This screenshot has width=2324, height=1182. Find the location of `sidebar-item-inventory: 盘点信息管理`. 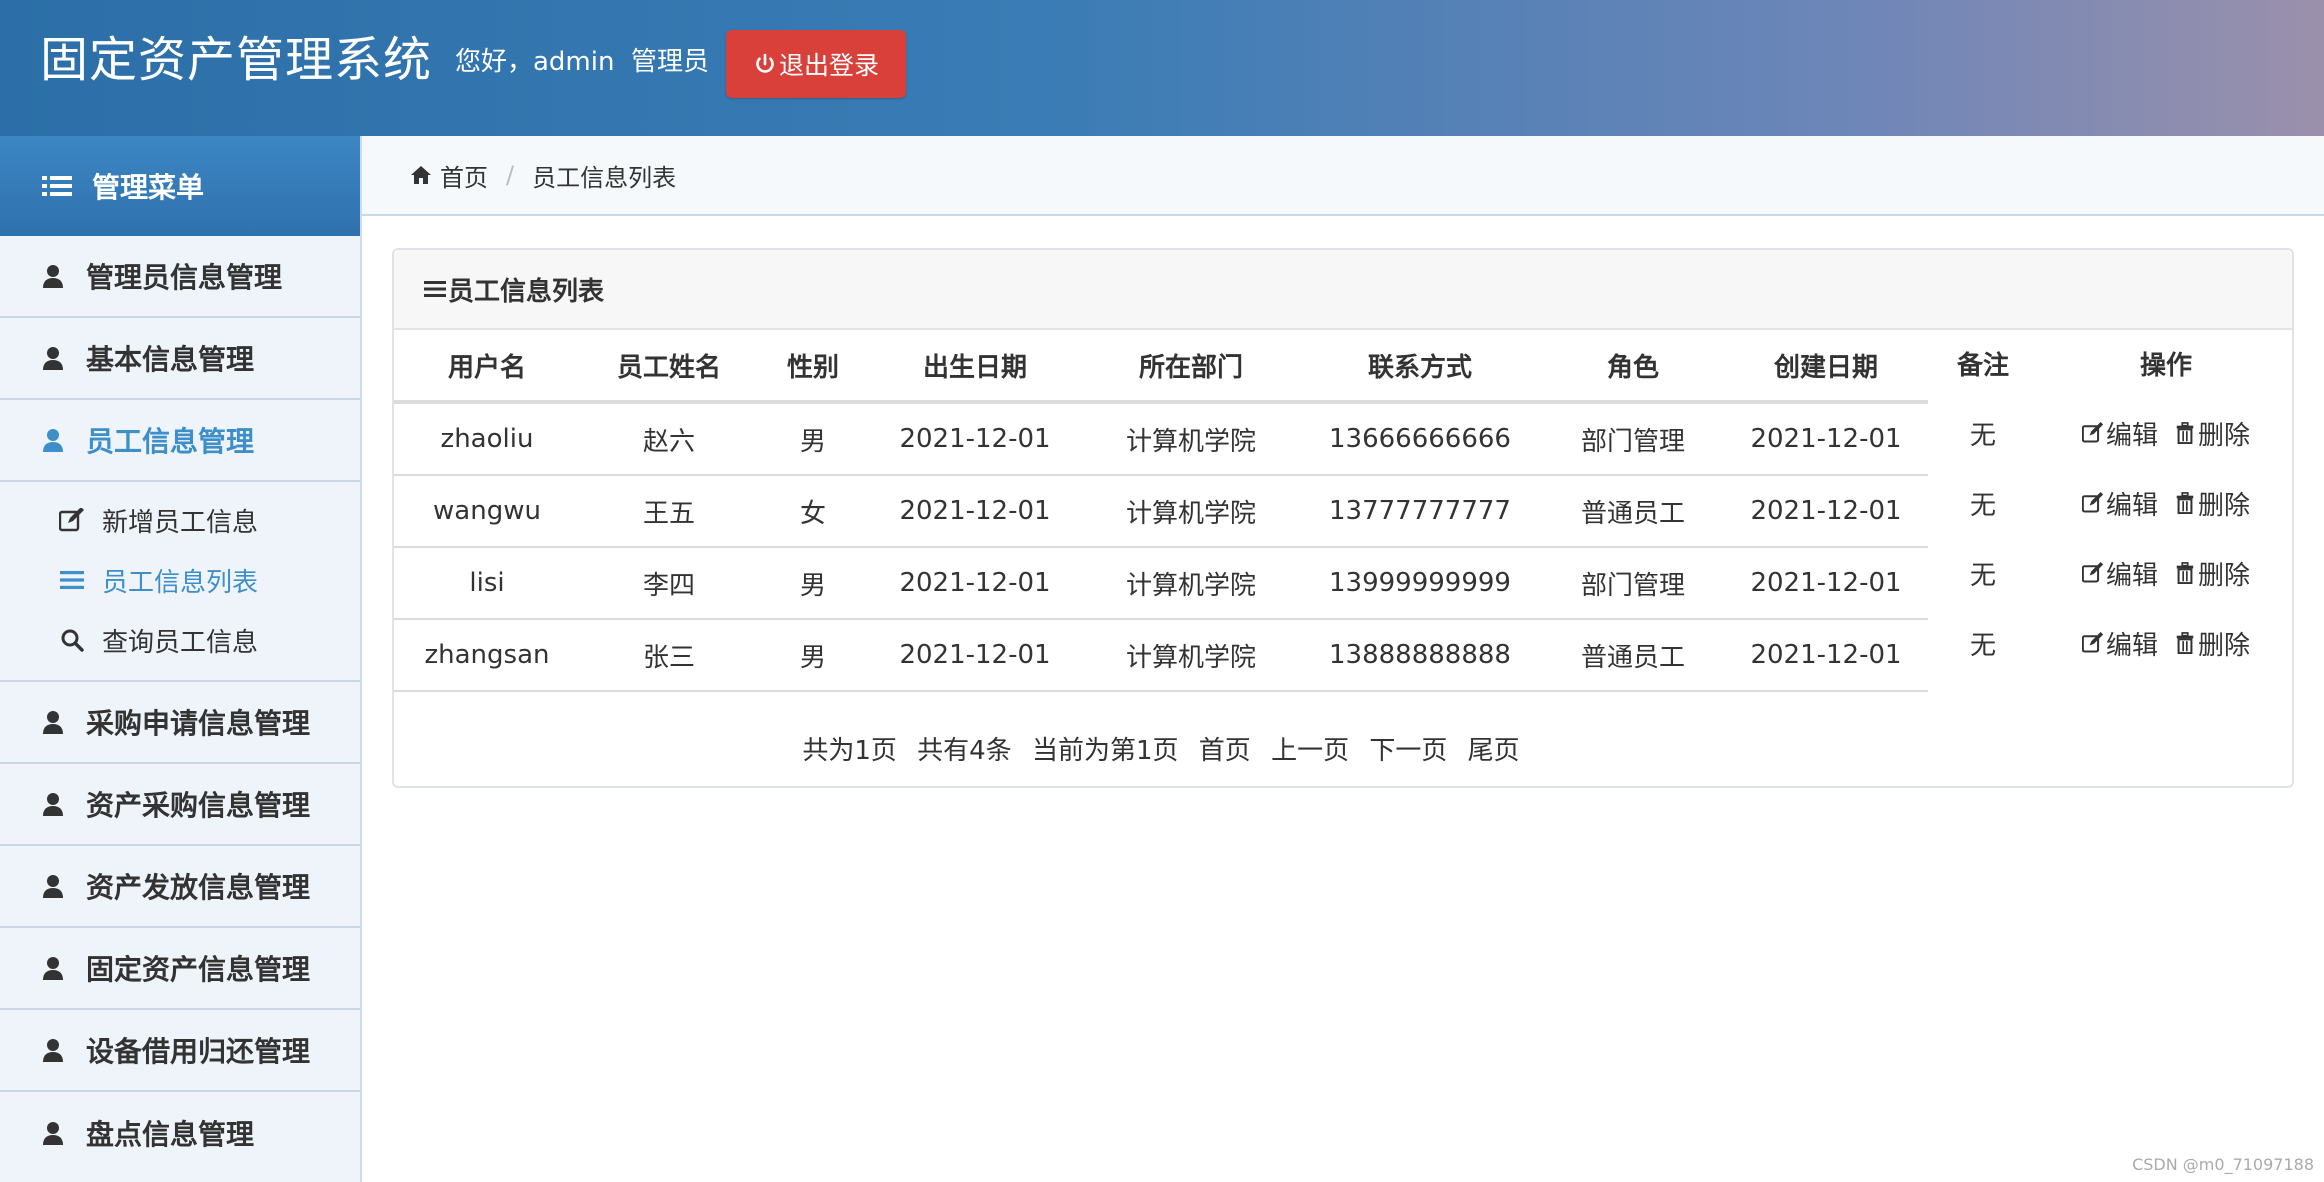

sidebar-item-inventory: 盘点信息管理 is located at coordinates (180, 1133).